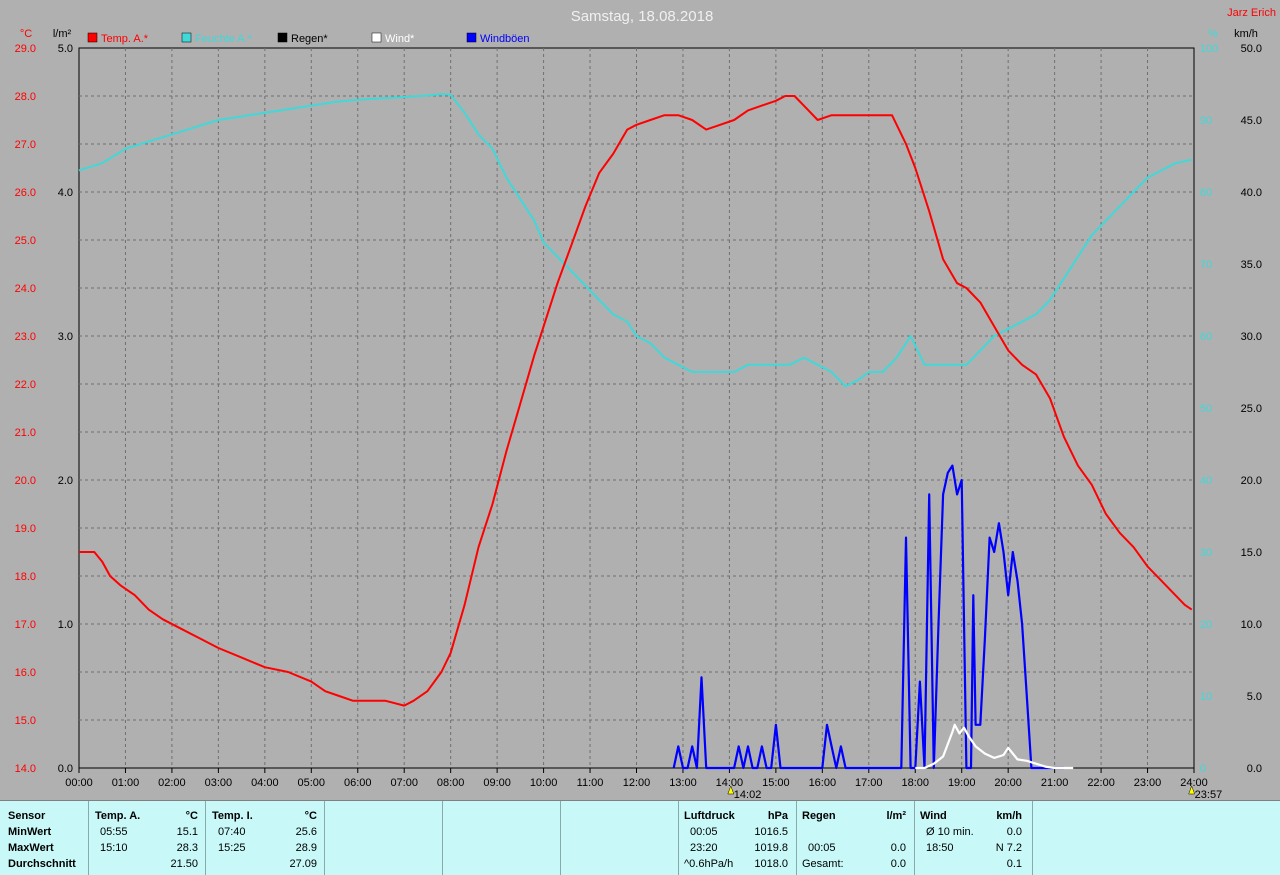 Image resolution: width=1280 pixels, height=875 pixels. What do you see at coordinates (187, 832) in the screenshot?
I see `temp-a-min-value: 15.1` at bounding box center [187, 832].